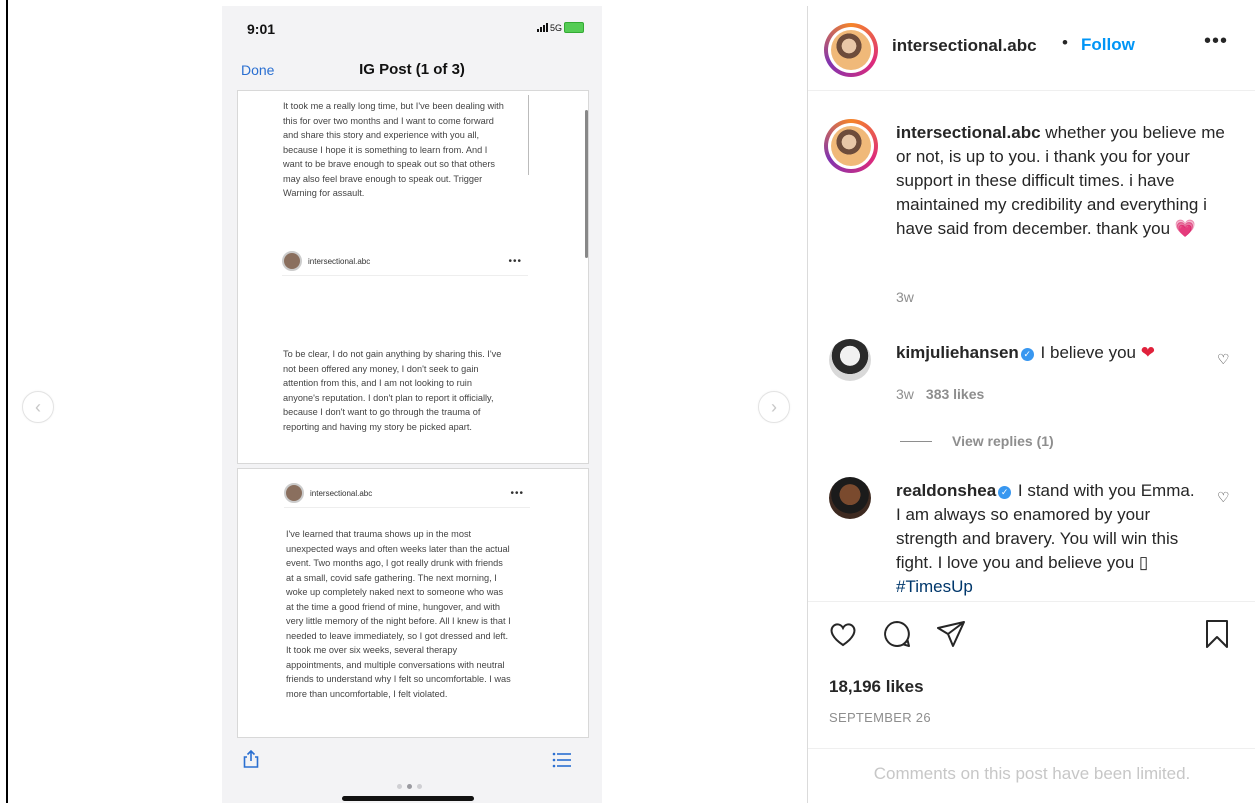 The width and height of the screenshot is (1255, 804). I want to click on comment-username: kimjuliehansen, so click(957, 352).